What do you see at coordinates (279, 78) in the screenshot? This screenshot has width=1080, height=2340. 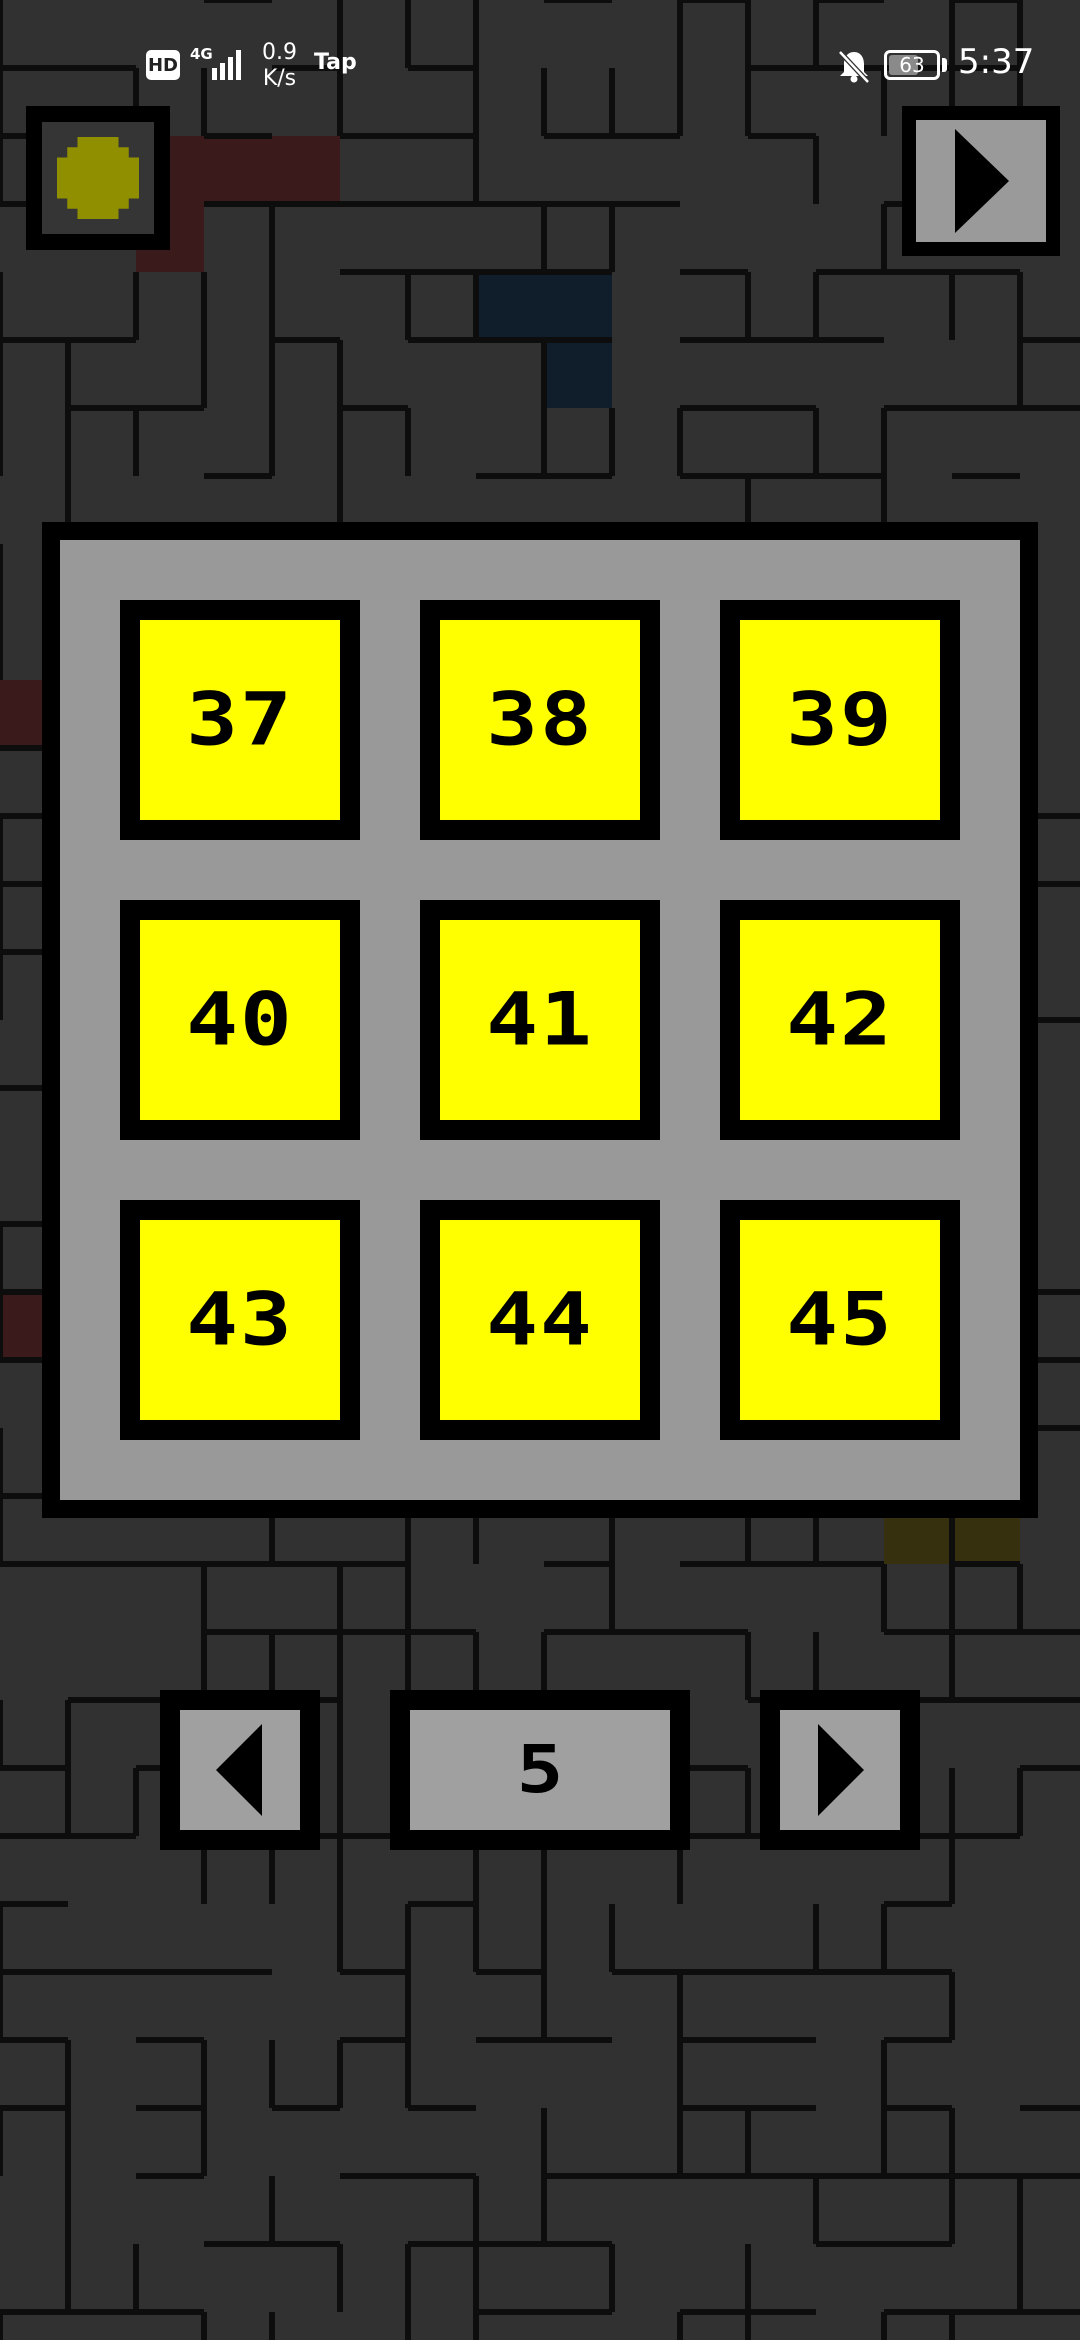 I see `network-speed-unit: K/s` at bounding box center [279, 78].